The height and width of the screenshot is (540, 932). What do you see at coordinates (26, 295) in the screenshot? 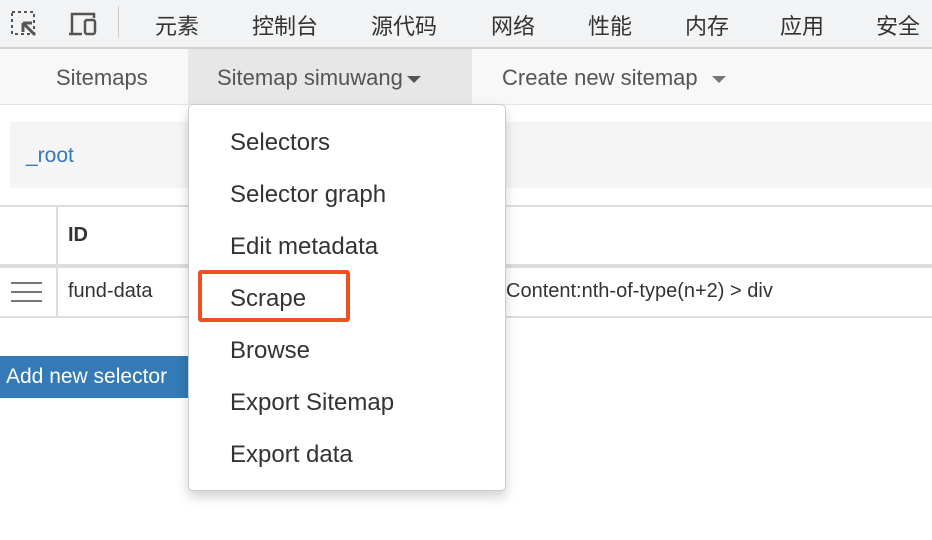
I see `drag-handle-icon` at bounding box center [26, 295].